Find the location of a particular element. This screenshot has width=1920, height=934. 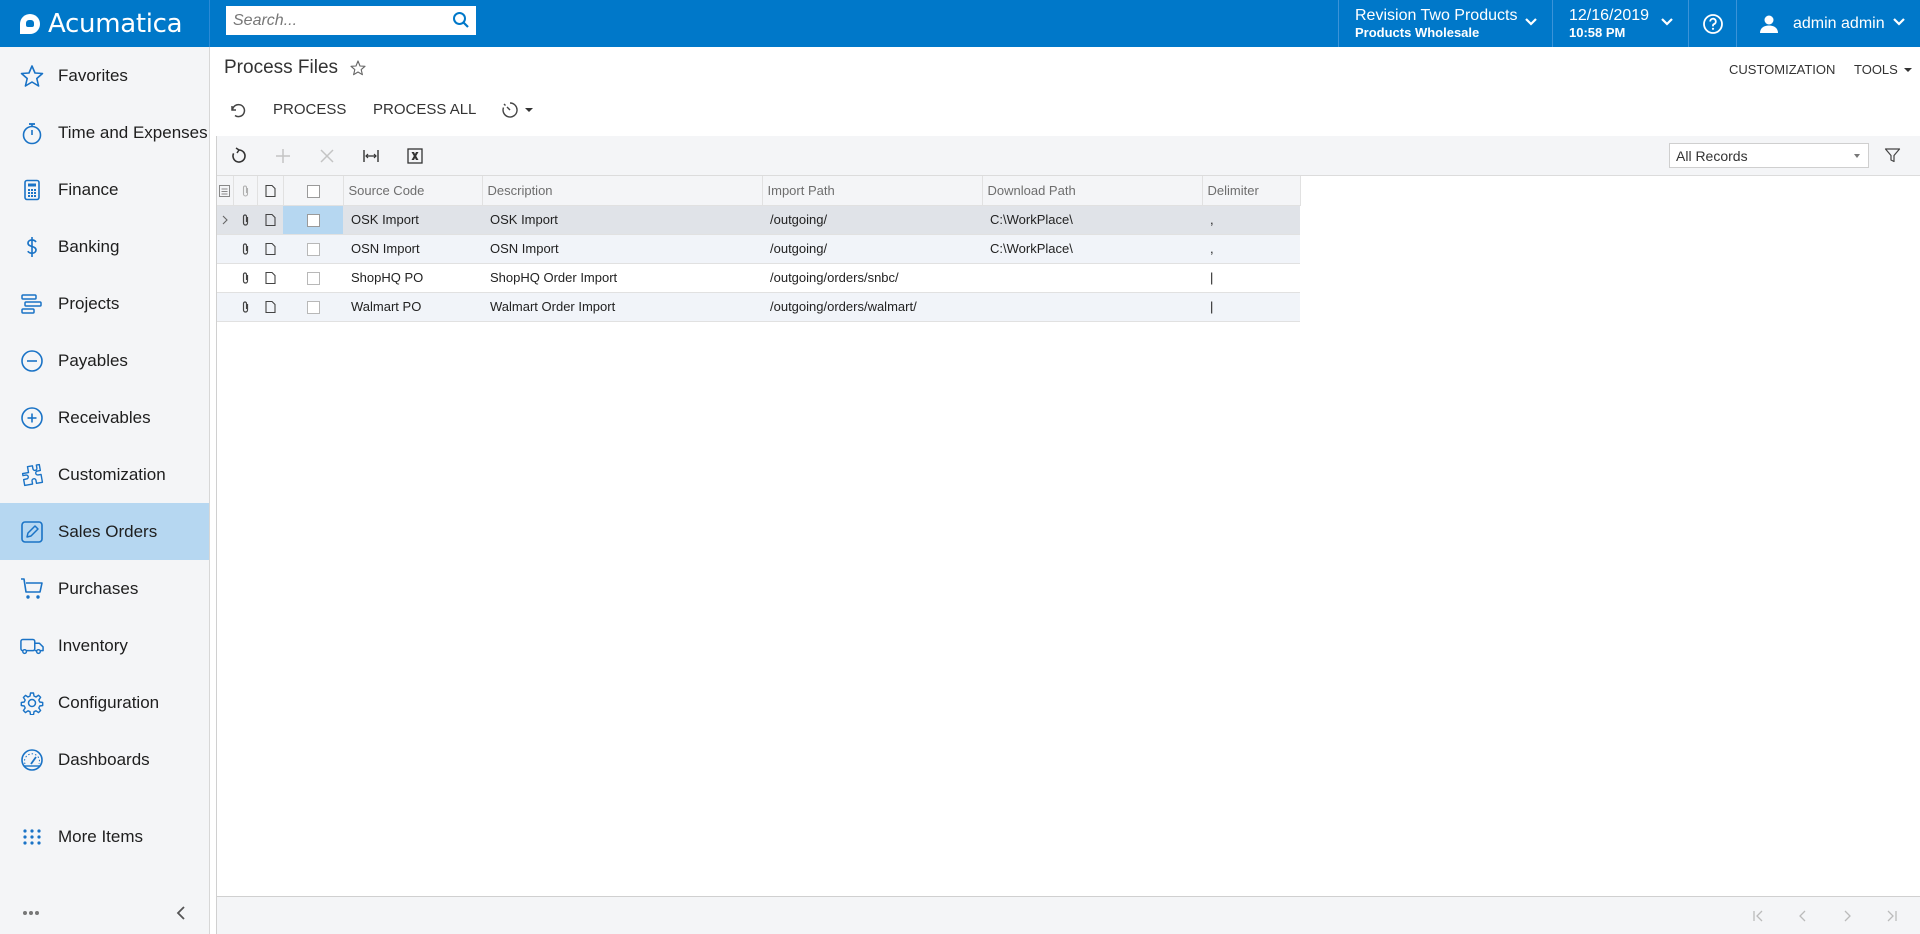

first-page-icon is located at coordinates (1759, 916).